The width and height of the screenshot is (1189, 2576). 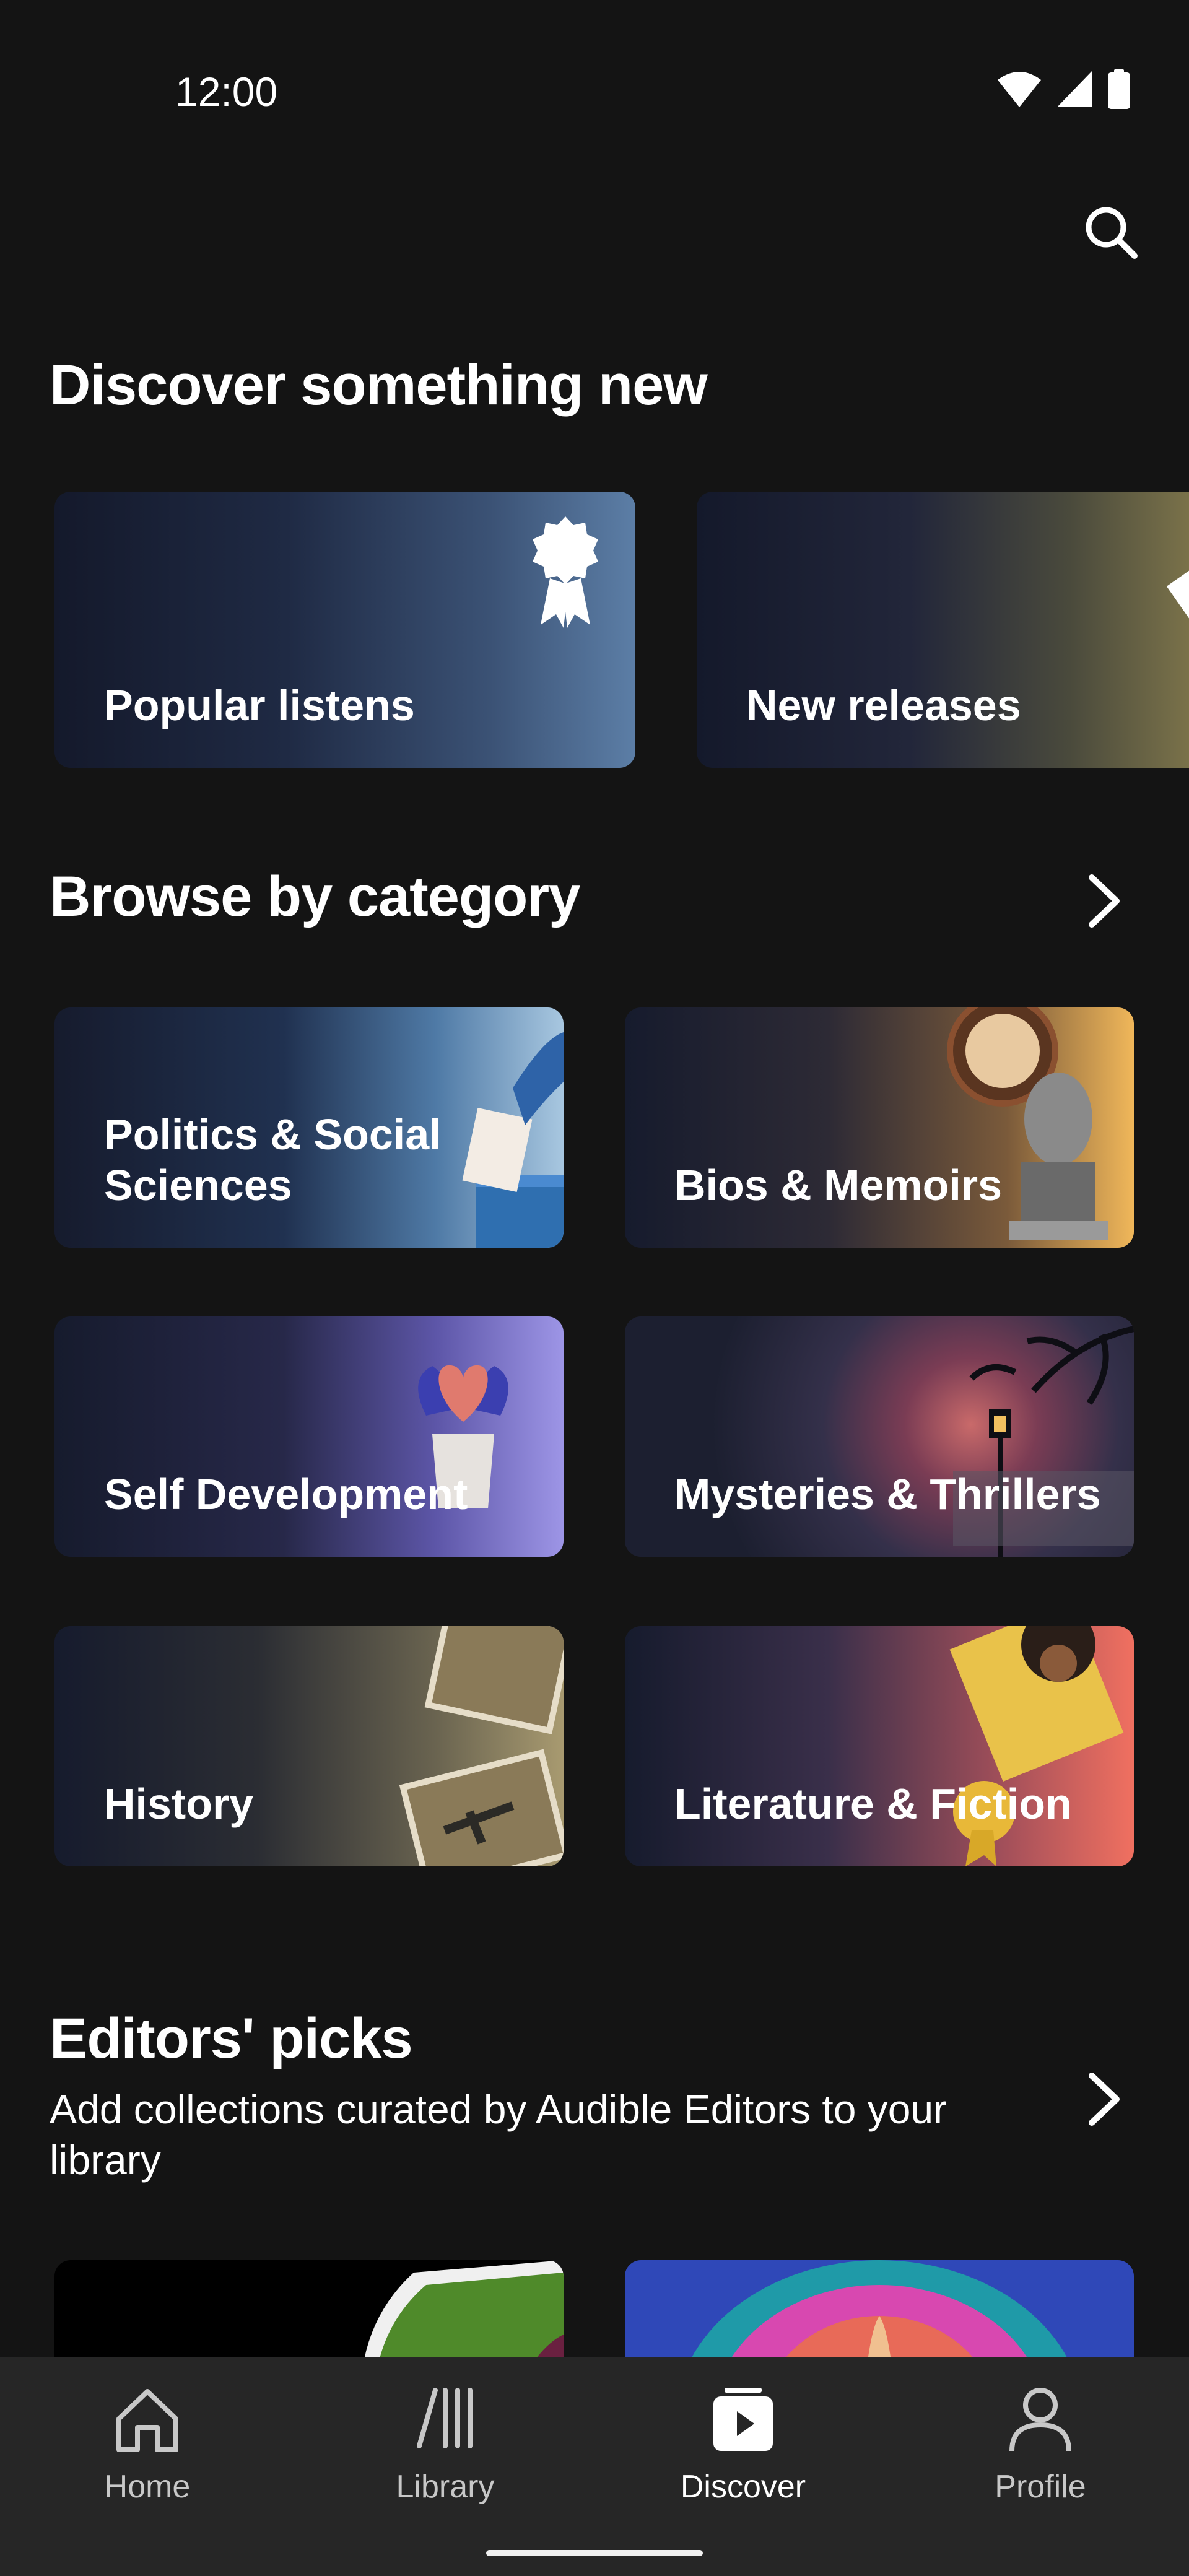 I want to click on nav-discover: Discover, so click(x=743, y=2443).